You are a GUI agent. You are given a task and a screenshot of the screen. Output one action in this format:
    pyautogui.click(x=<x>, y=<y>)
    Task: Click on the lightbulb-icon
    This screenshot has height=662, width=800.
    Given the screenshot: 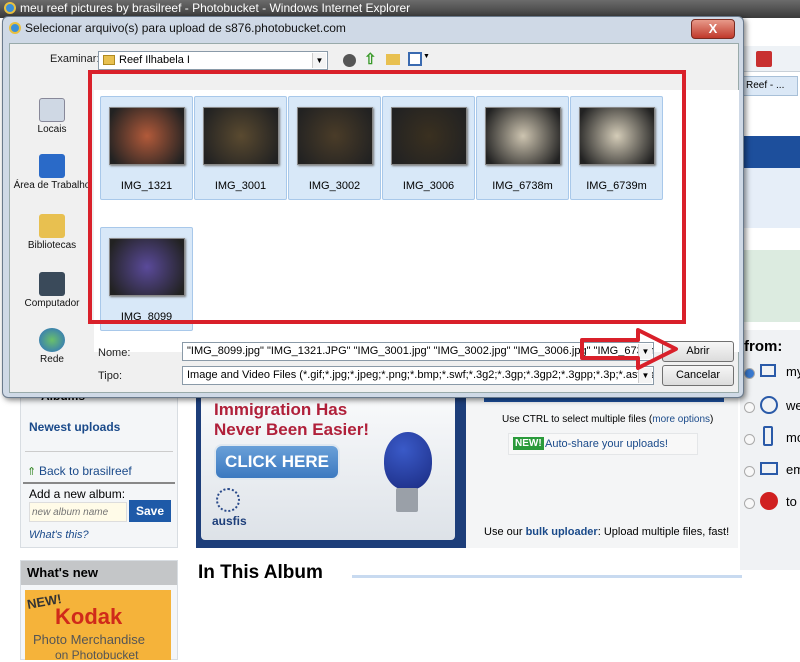 What is the action you would take?
    pyautogui.click(x=408, y=461)
    